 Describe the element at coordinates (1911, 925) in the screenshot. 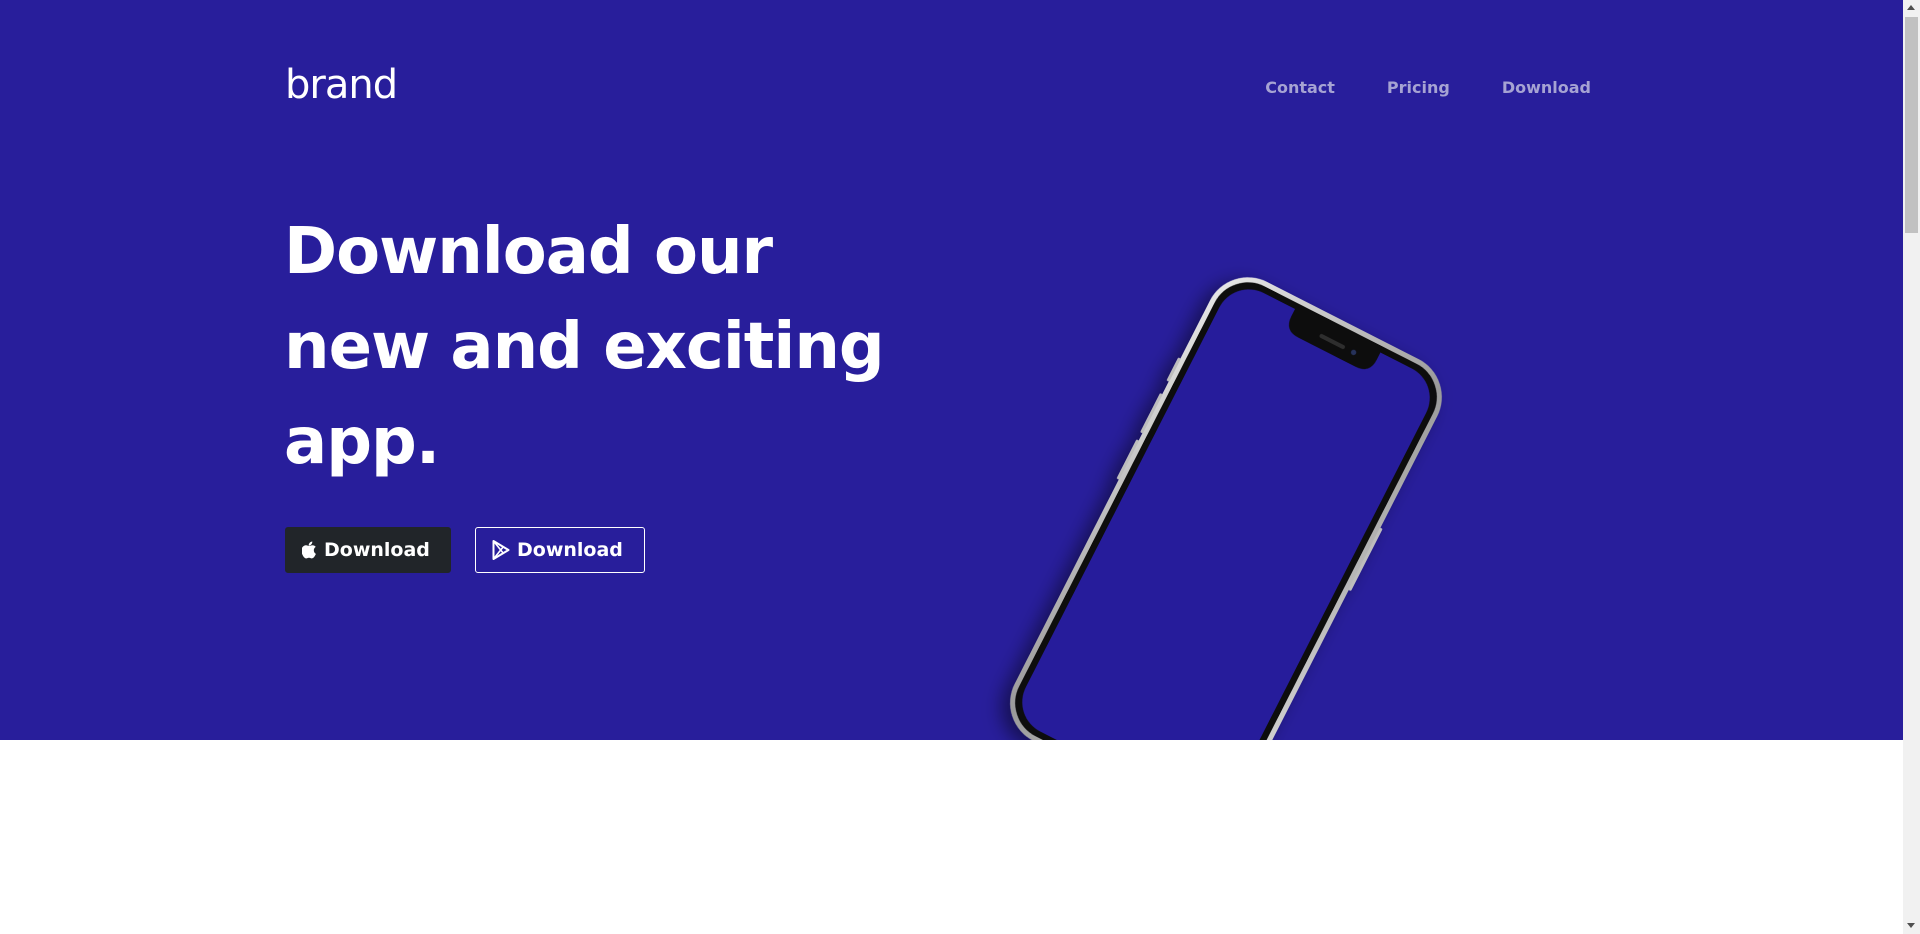

I see `scroll-down-arrow-icon` at that location.